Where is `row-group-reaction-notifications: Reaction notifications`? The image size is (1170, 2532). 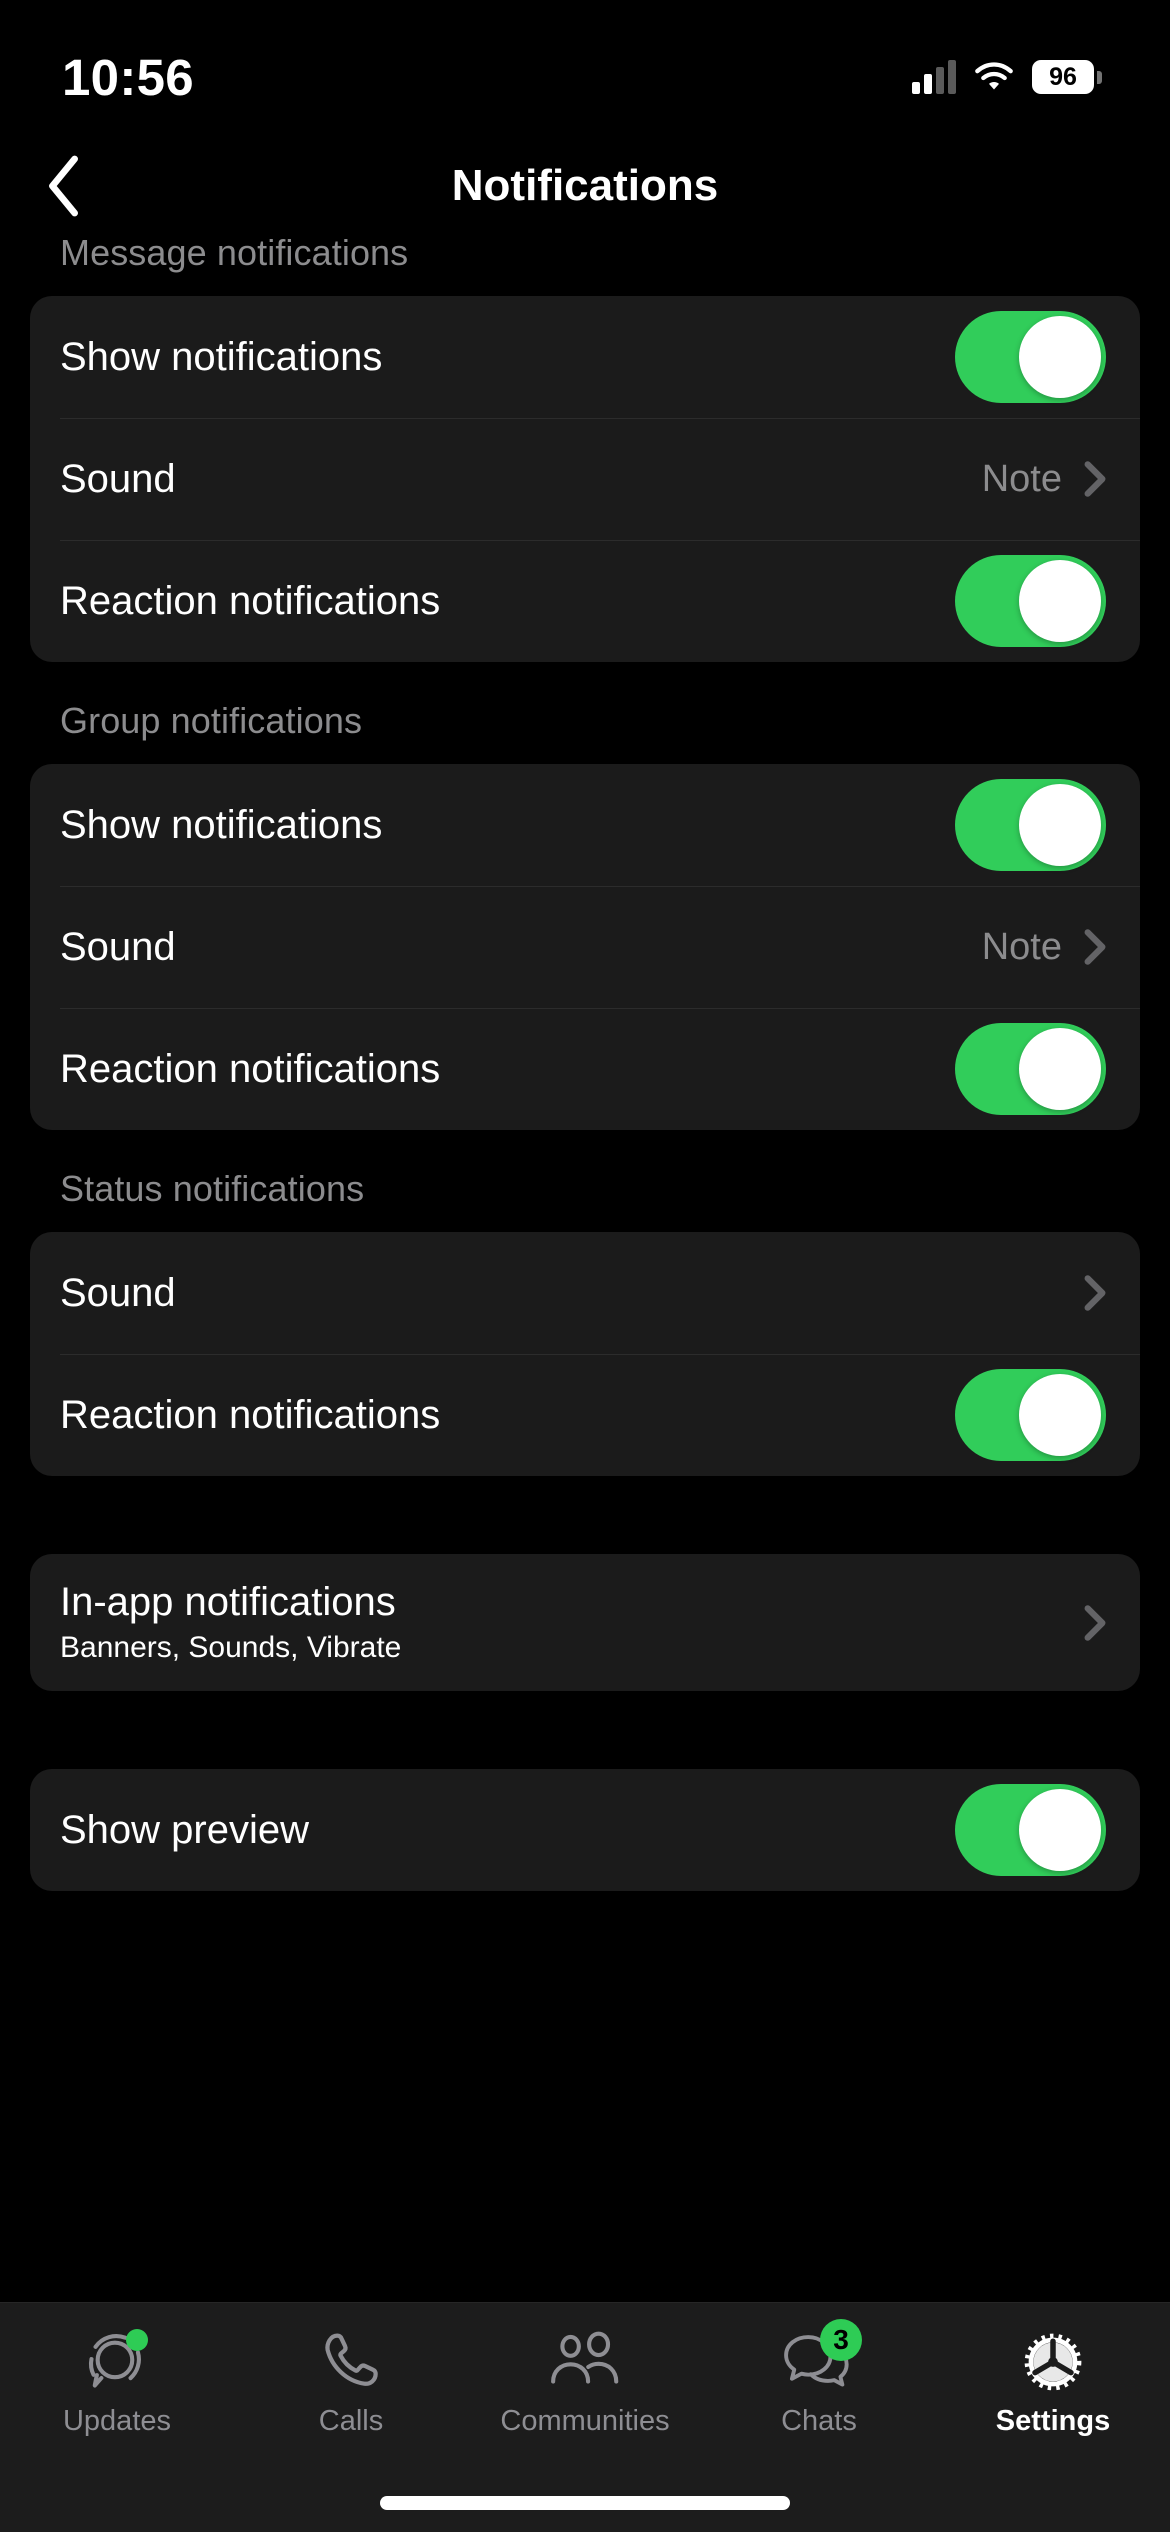
row-group-reaction-notifications: Reaction notifications is located at coordinates (585, 1069).